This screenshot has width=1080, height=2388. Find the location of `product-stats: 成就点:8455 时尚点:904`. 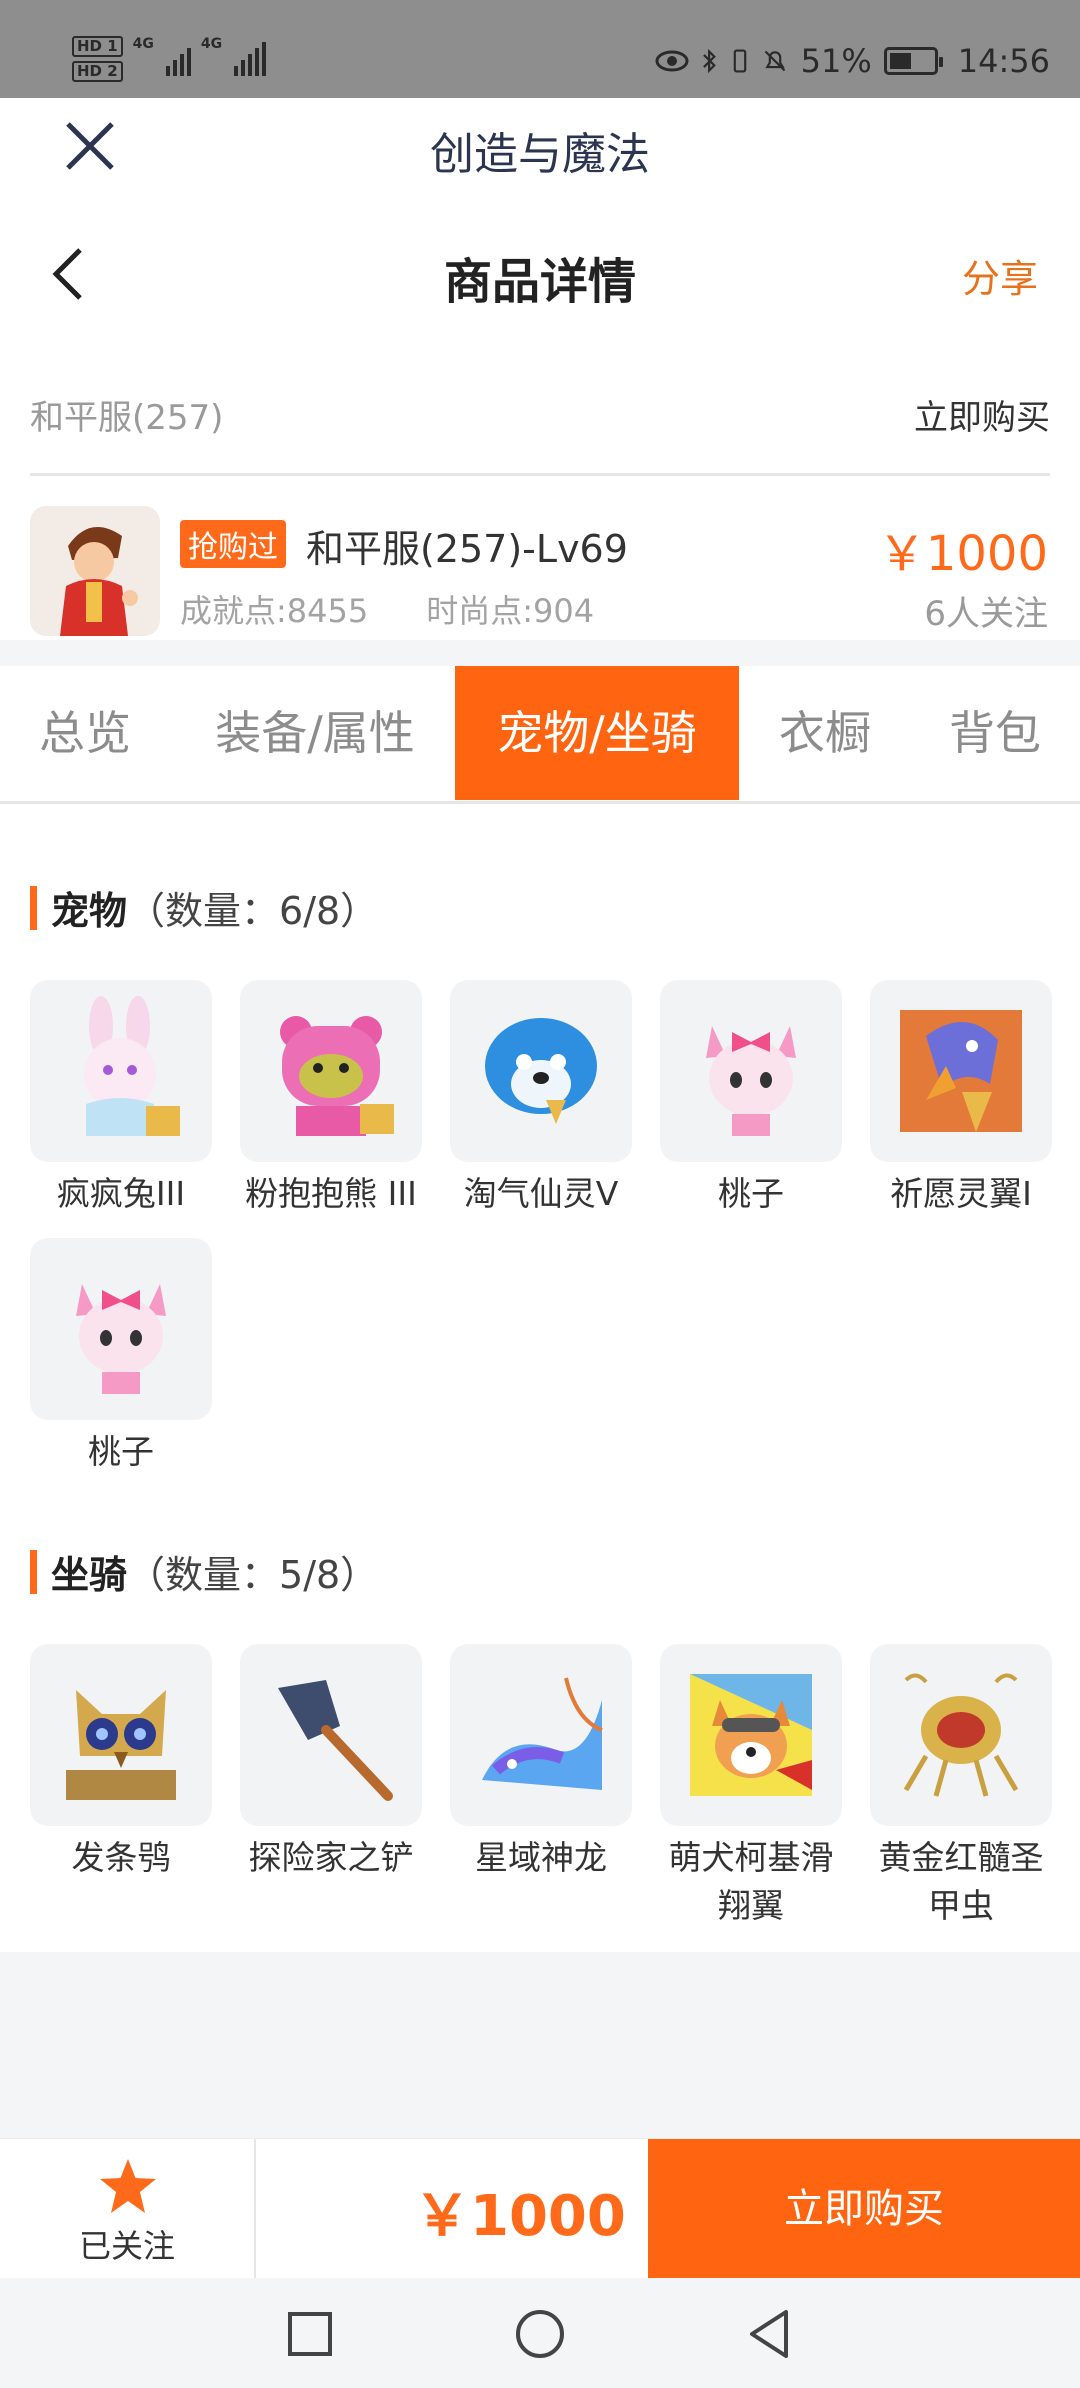

product-stats: 成就点:8455 时尚点:904 is located at coordinates (387, 609).